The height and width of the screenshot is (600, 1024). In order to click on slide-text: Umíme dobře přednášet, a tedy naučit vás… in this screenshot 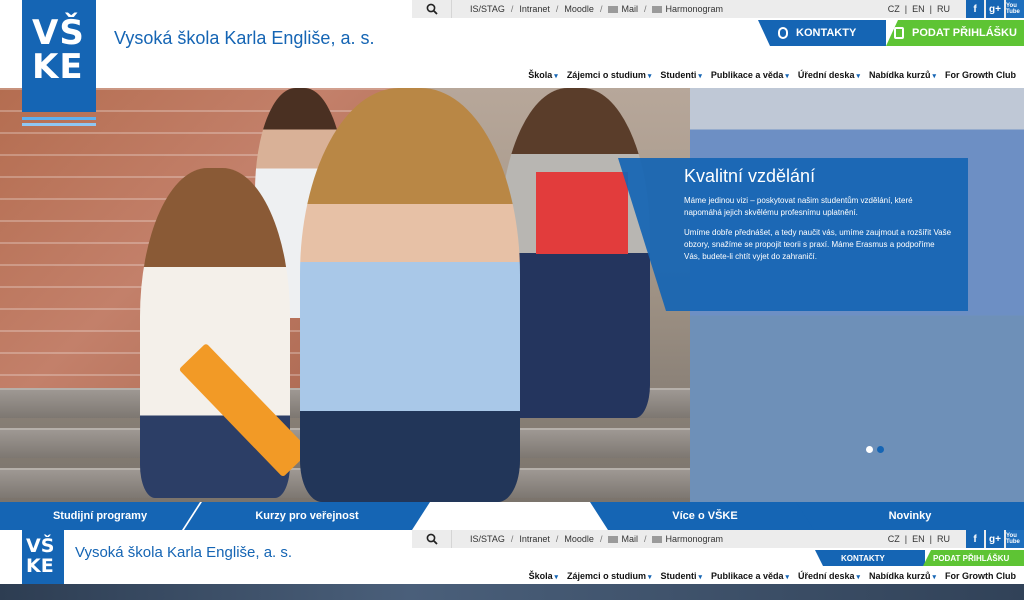, I will do `click(818, 244)`.